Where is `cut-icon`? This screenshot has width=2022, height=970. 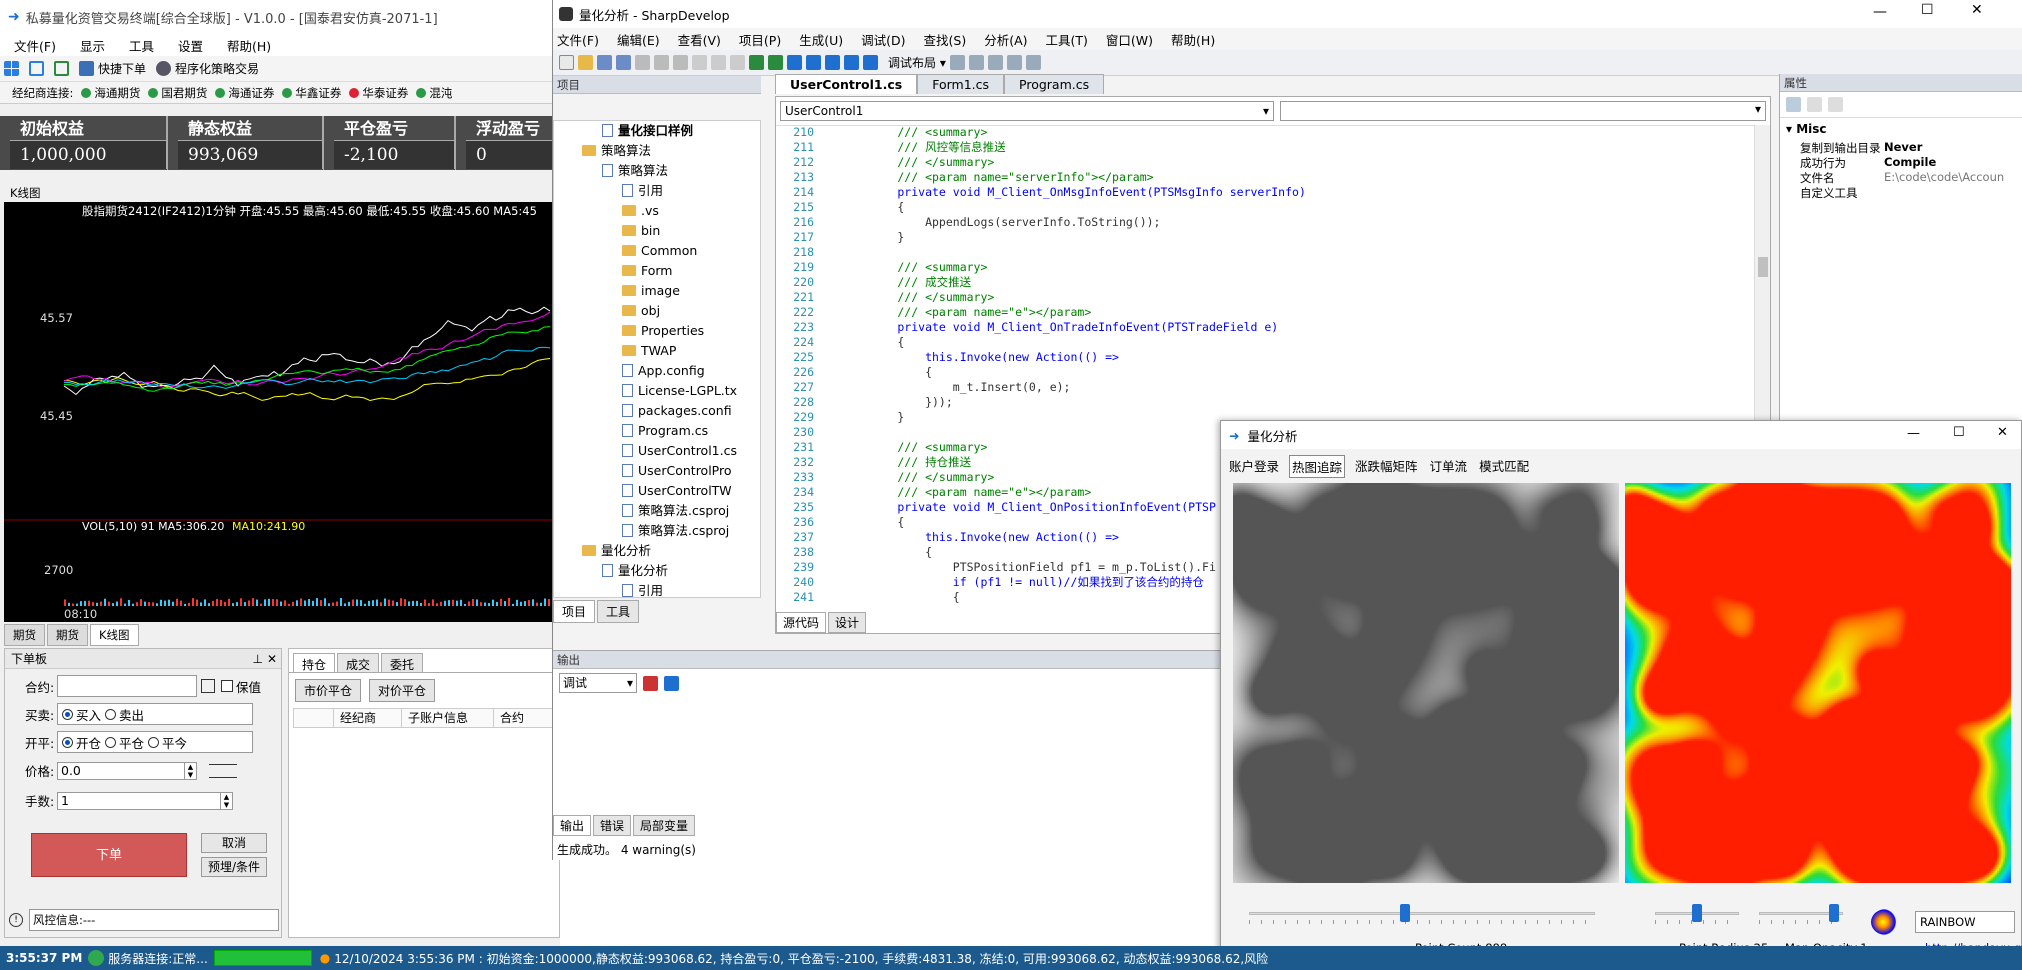
cut-icon is located at coordinates (642, 62).